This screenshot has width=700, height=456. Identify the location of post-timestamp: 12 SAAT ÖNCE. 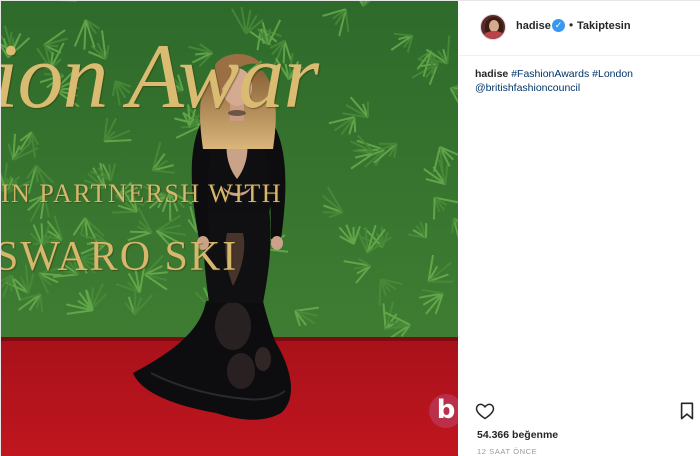
(507, 451).